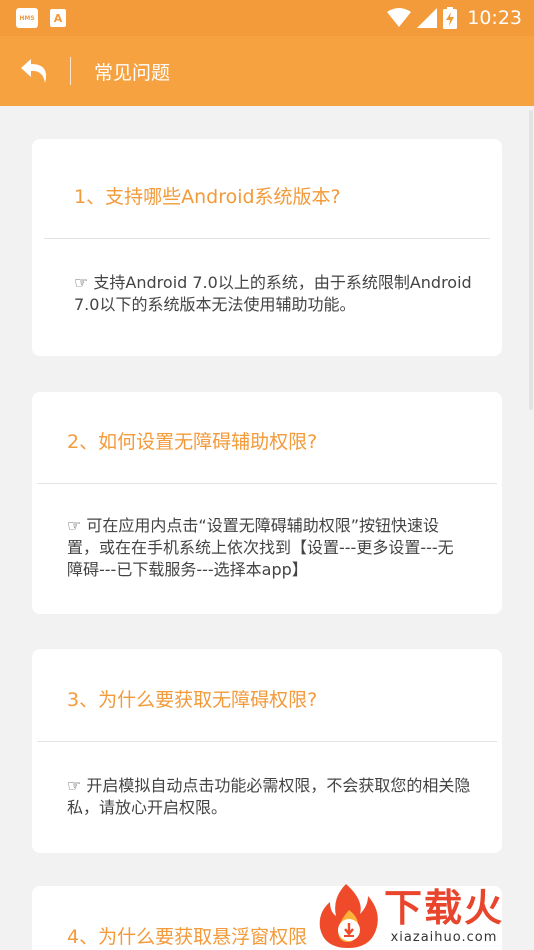 This screenshot has width=534, height=950. Describe the element at coordinates (444, 937) in the screenshot. I see `watermark-en: xiazaihuo.com` at that location.